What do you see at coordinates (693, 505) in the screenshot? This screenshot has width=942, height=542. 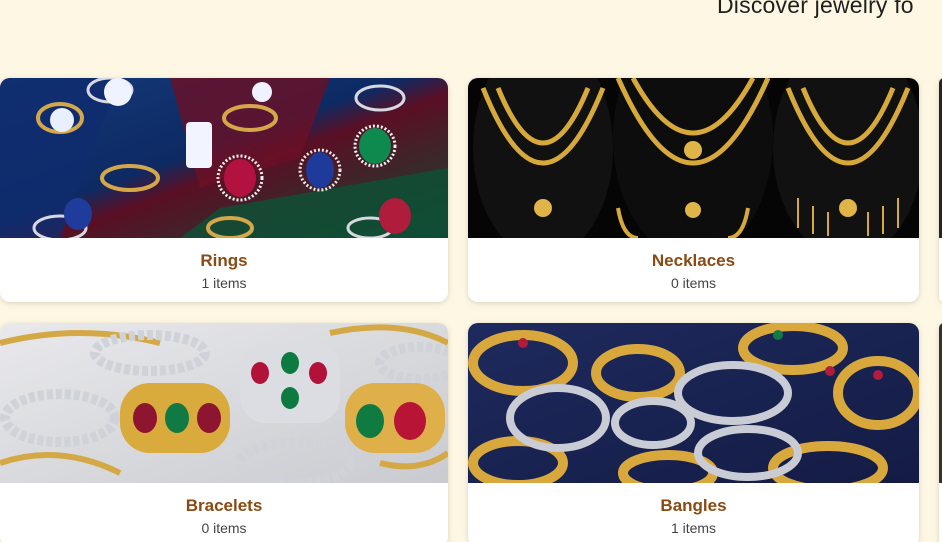 I see `category-name: Bangles` at bounding box center [693, 505].